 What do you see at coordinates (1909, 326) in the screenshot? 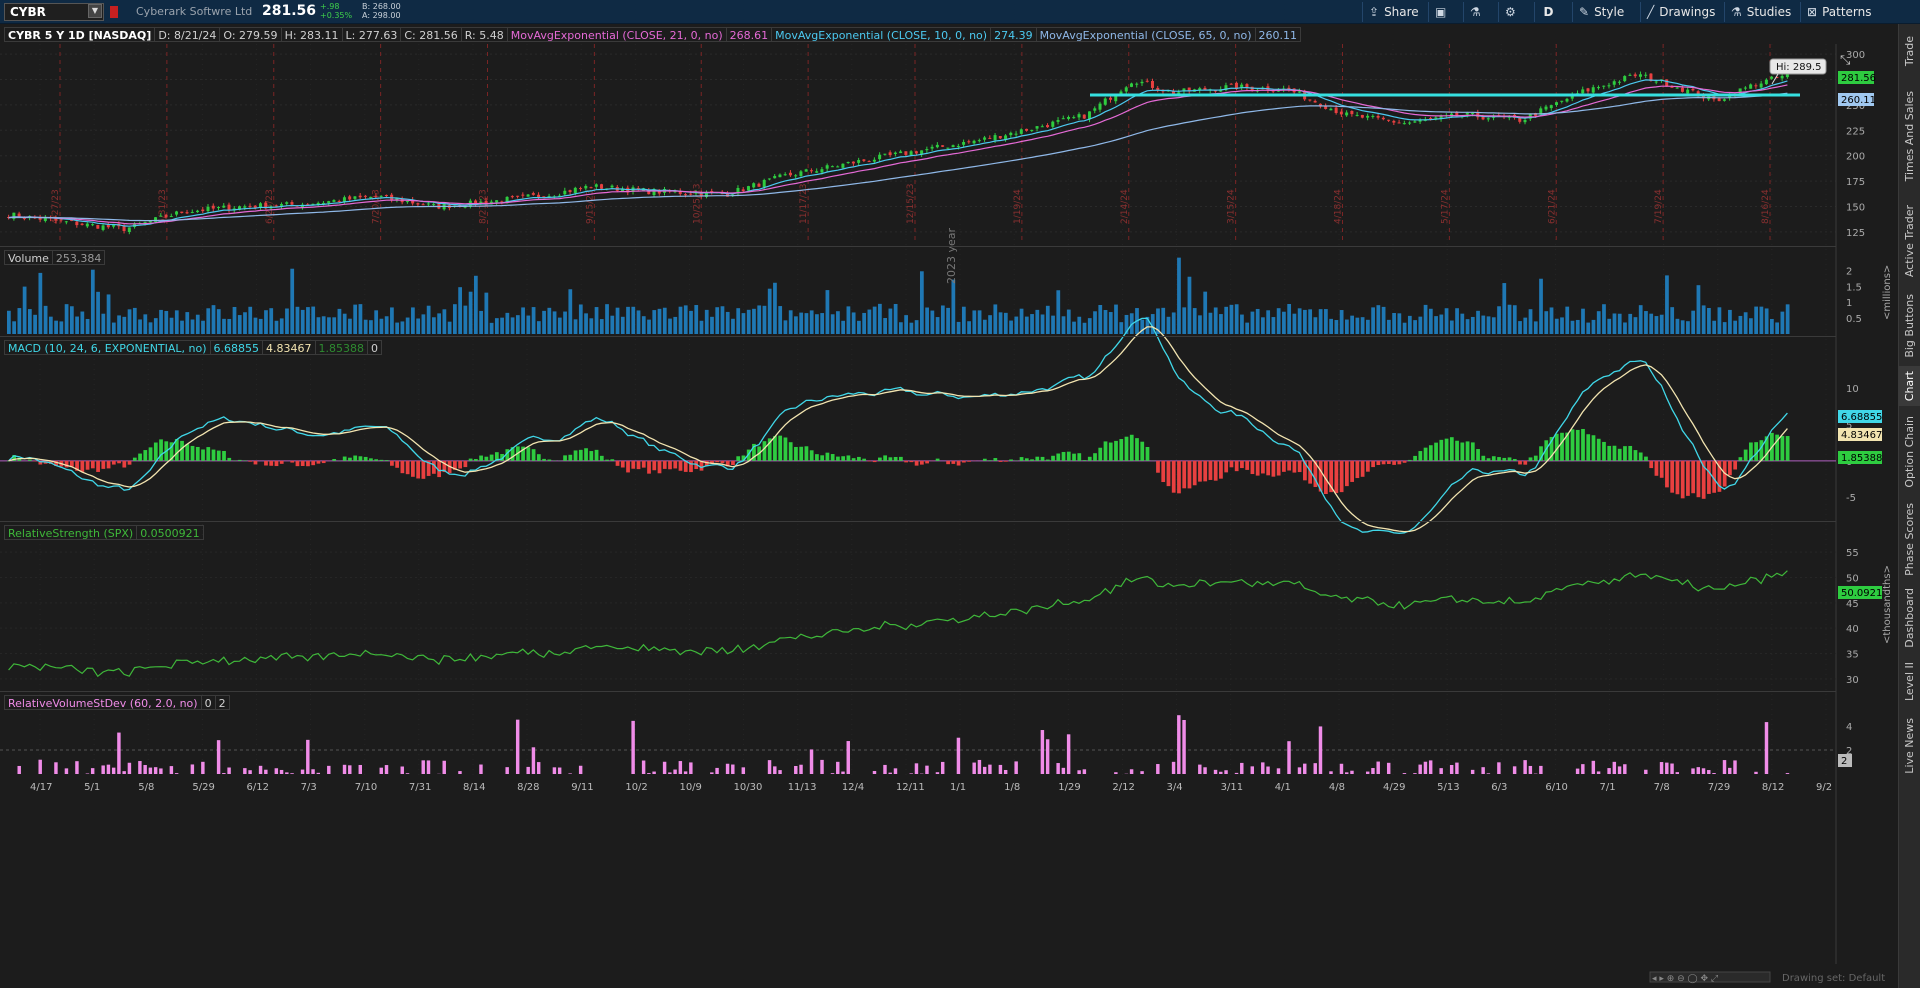
I see `tab-big-buttons: Big Buttons` at bounding box center [1909, 326].